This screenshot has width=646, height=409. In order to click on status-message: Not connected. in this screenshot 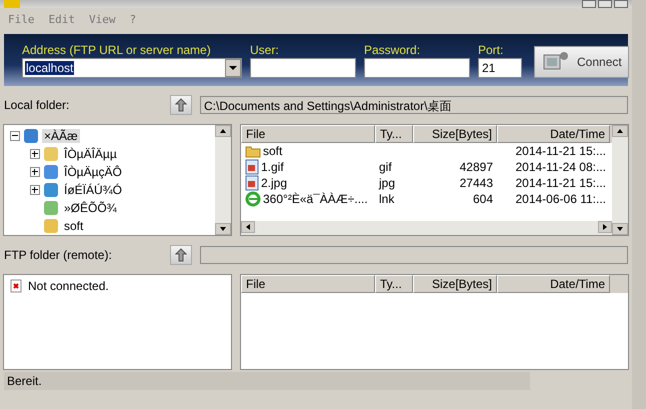, I will do `click(68, 286)`.